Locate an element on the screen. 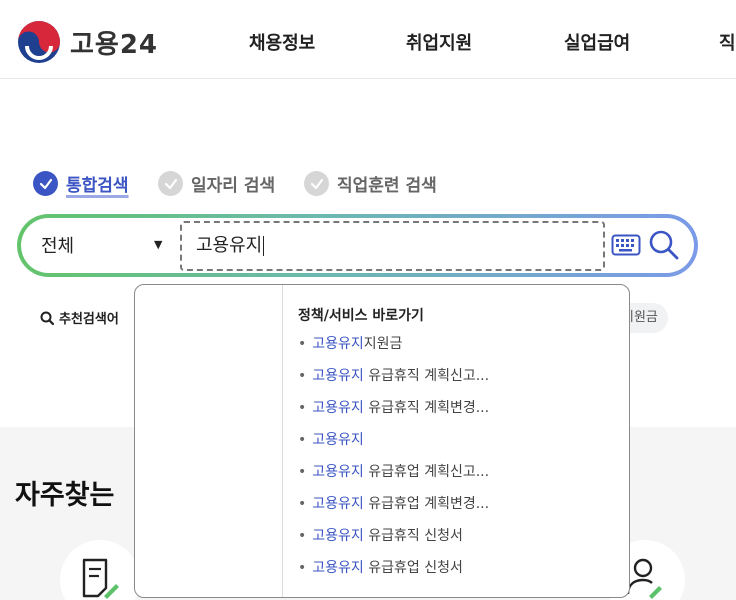 This screenshot has width=736, height=600. keyboard-icon is located at coordinates (626, 245).